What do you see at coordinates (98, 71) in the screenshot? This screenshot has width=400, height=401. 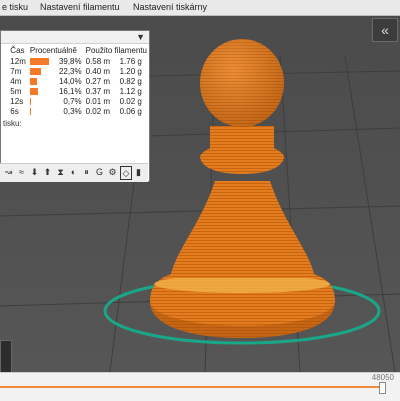 I see `legend-length: 0.40 m` at bounding box center [98, 71].